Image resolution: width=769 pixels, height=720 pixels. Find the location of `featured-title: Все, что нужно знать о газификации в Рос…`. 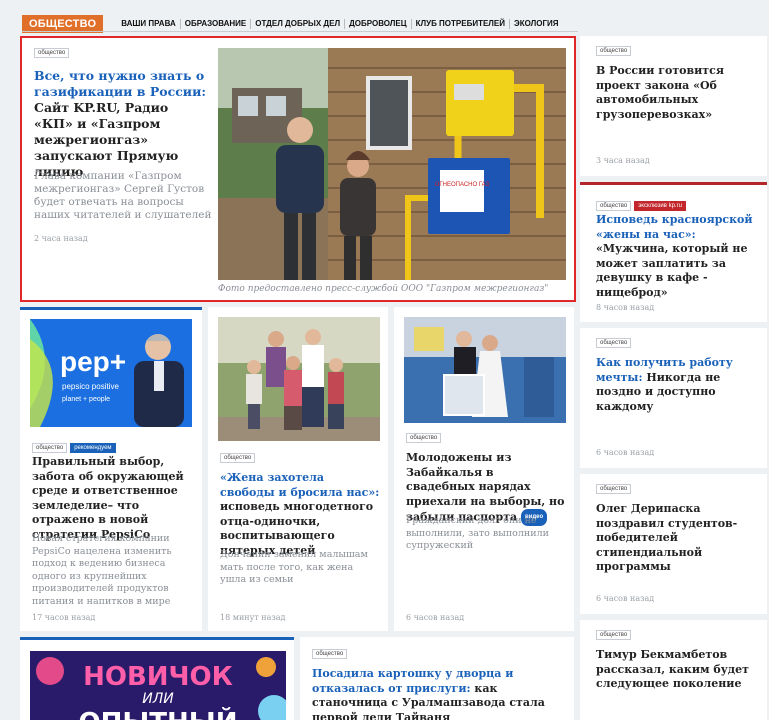

featured-title: Все, что нужно знать о газификации в Рос… is located at coordinates (122, 124).